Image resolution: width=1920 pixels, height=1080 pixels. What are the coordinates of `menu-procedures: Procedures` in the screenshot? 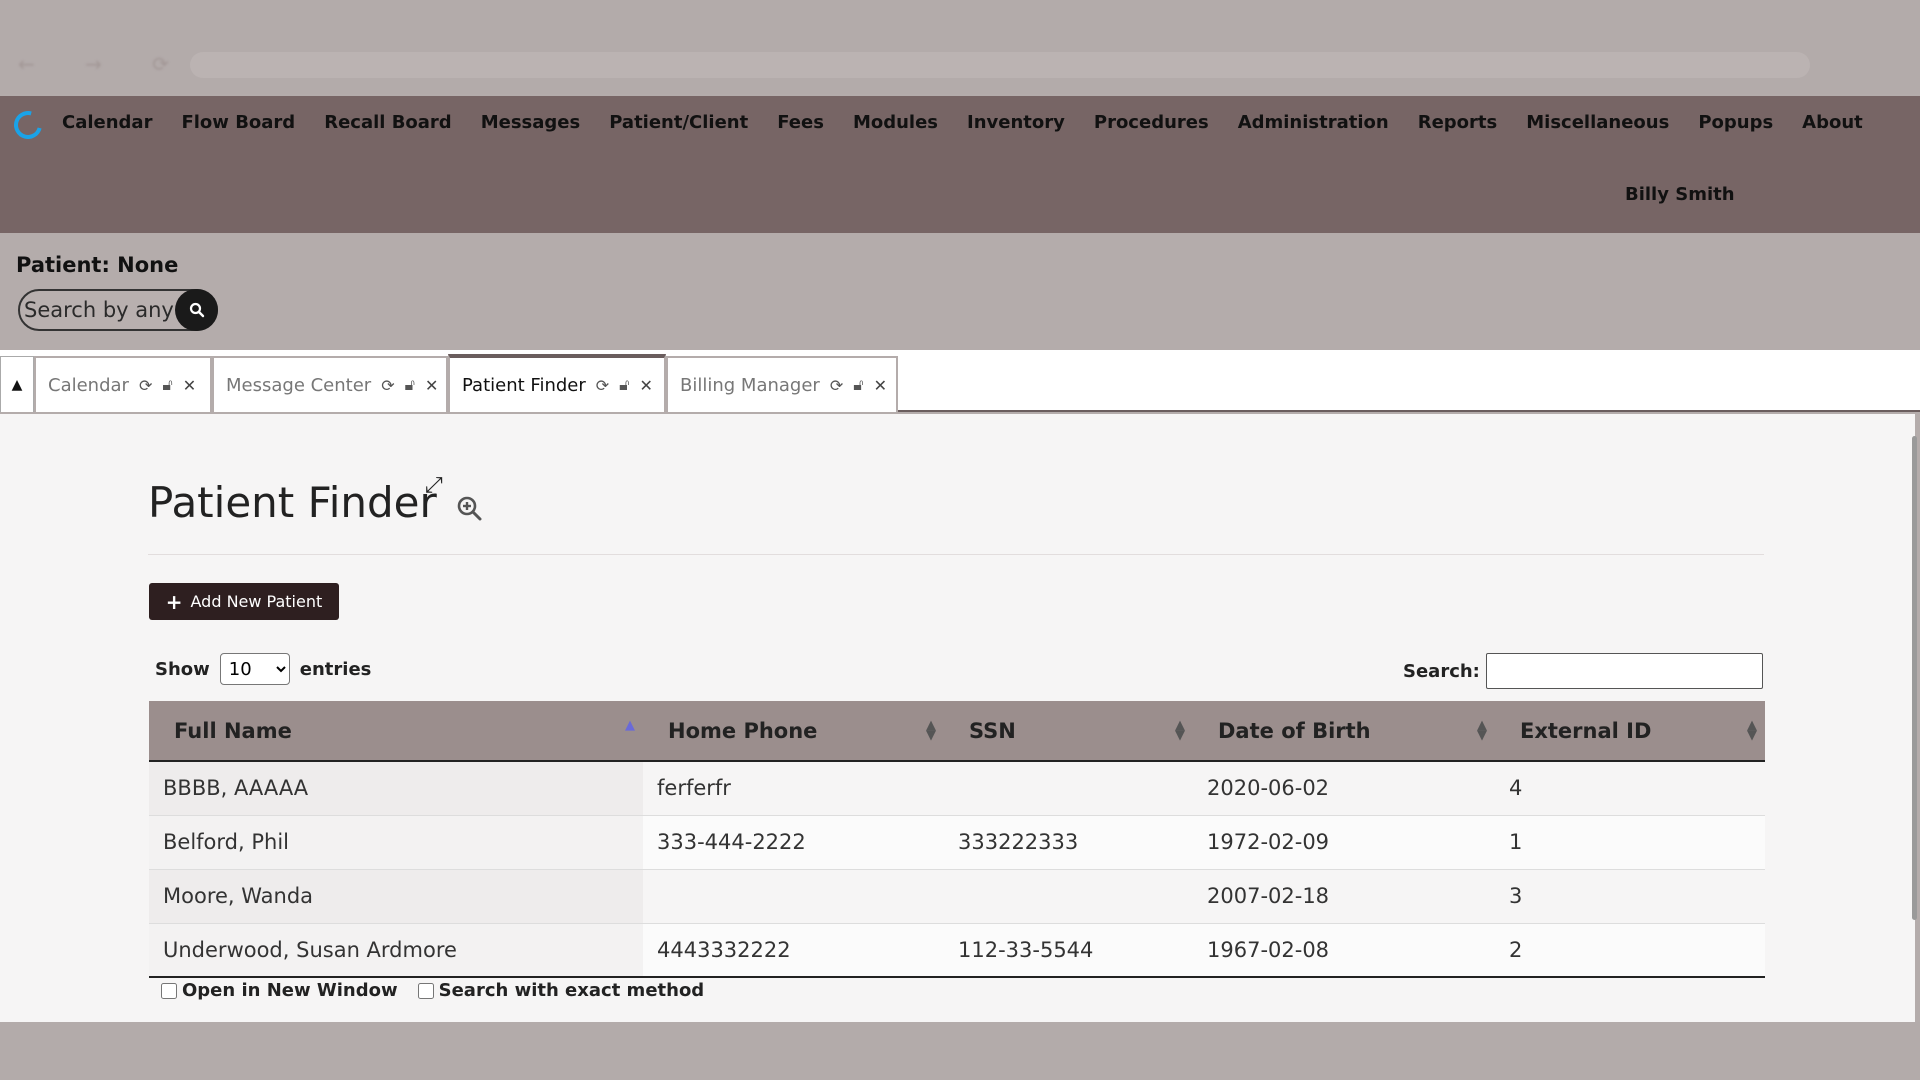 It's located at (1151, 122).